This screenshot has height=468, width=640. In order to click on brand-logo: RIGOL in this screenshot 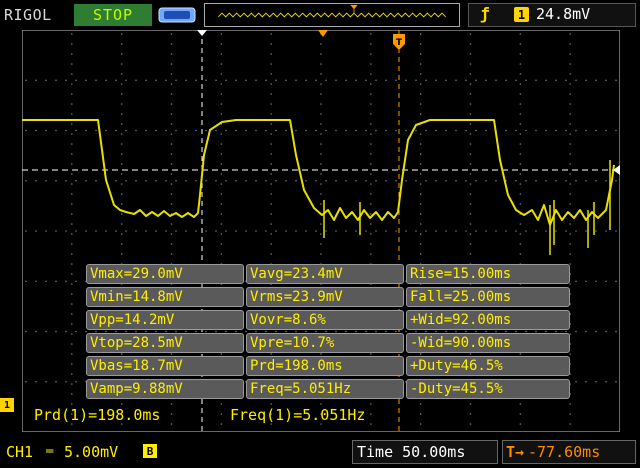, I will do `click(28, 15)`.